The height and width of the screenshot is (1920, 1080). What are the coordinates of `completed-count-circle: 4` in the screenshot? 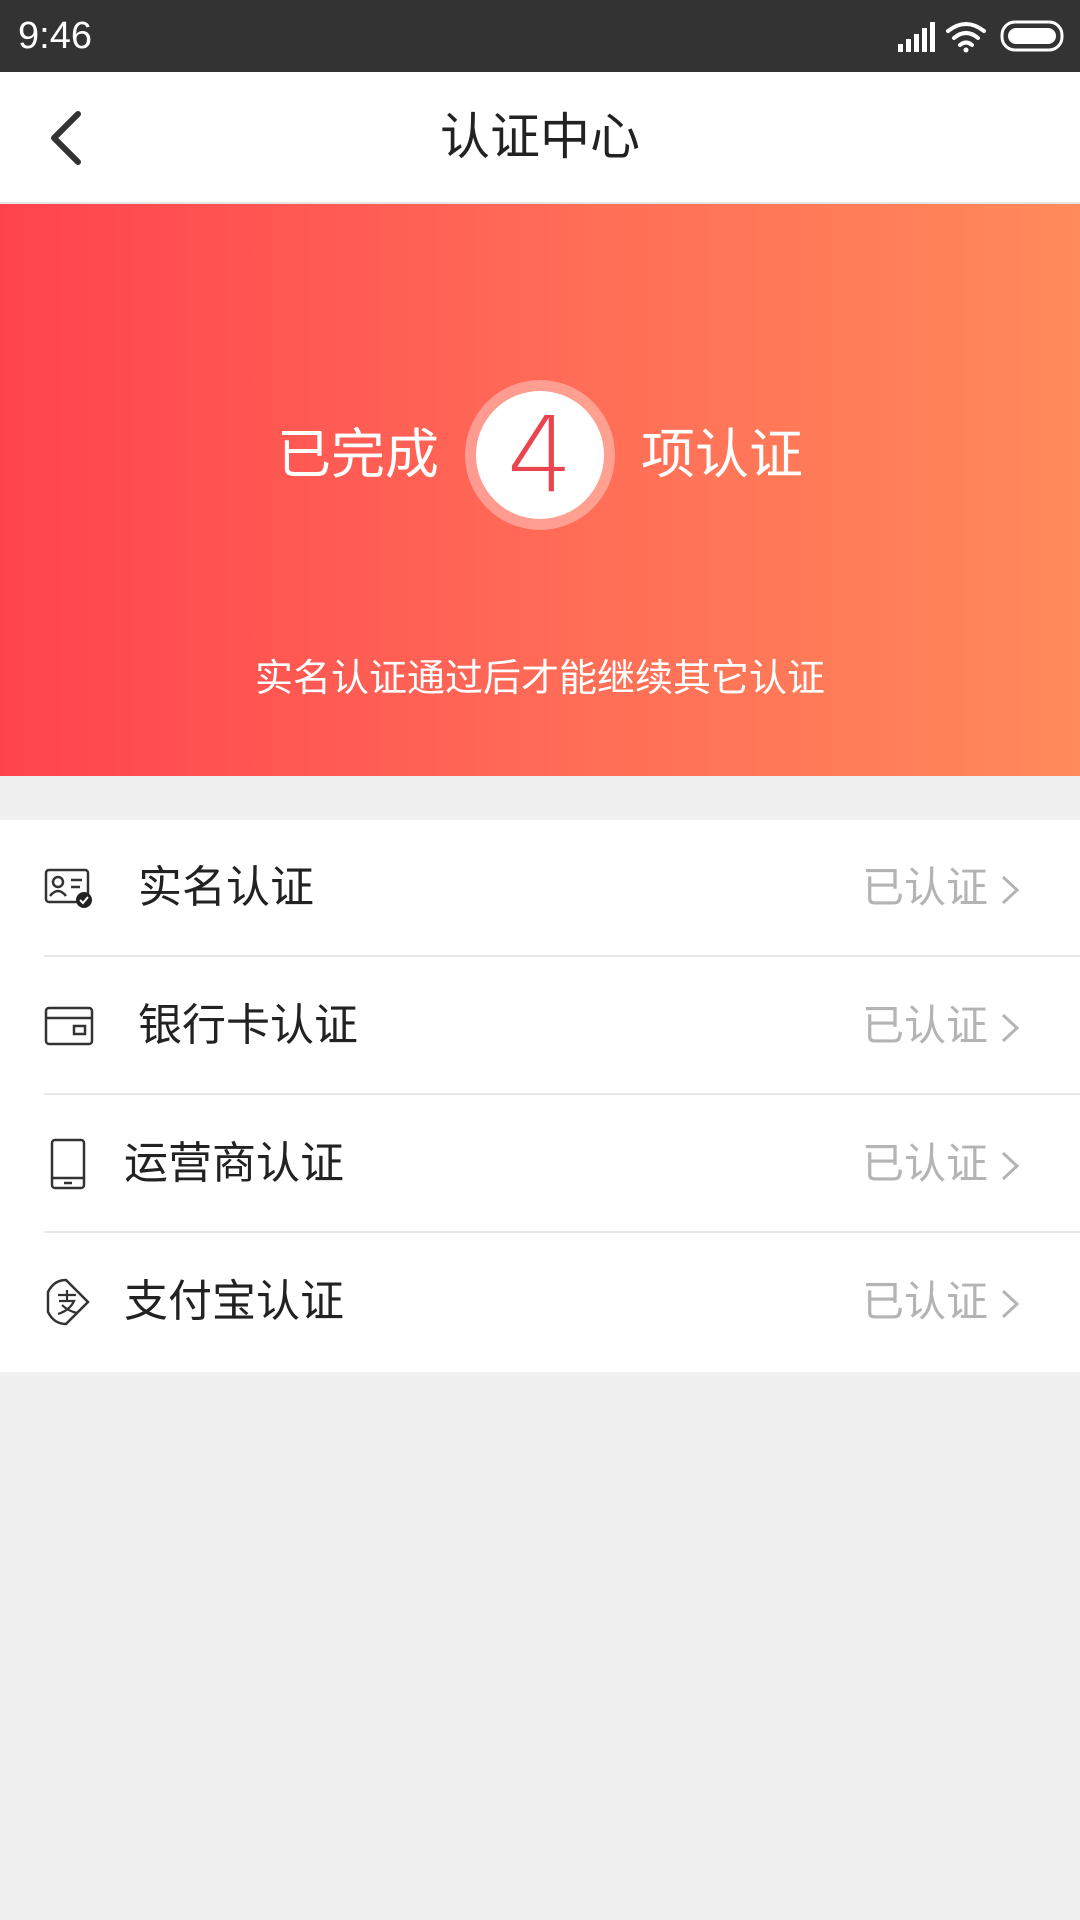 It's located at (540, 455).